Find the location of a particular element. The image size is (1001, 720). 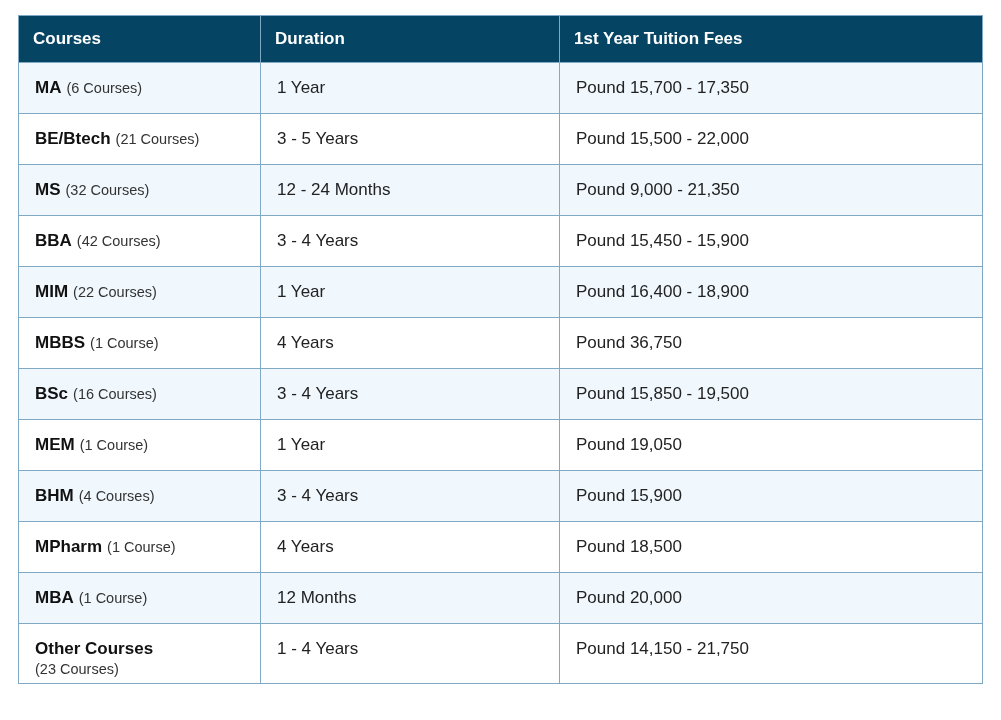

course-name: BHM is located at coordinates (54, 495).